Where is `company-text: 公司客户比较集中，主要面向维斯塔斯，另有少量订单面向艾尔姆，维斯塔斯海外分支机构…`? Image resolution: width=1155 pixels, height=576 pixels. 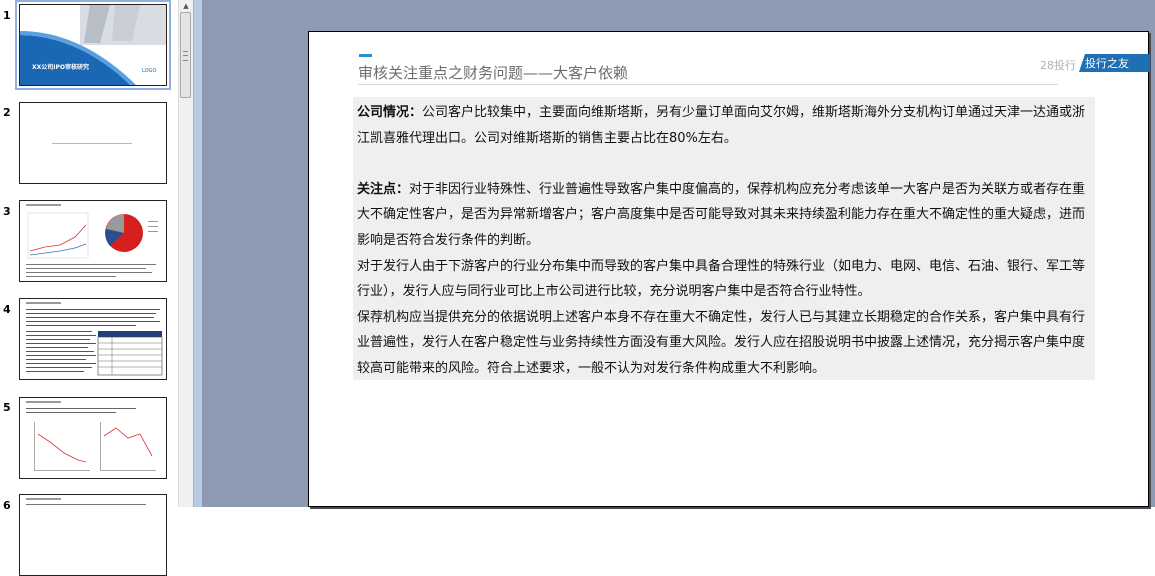 company-text: 公司客户比较集中，主要面向维斯塔斯，另有少量订单面向艾尔姆，维斯塔斯海外分支机构… is located at coordinates (721, 125).